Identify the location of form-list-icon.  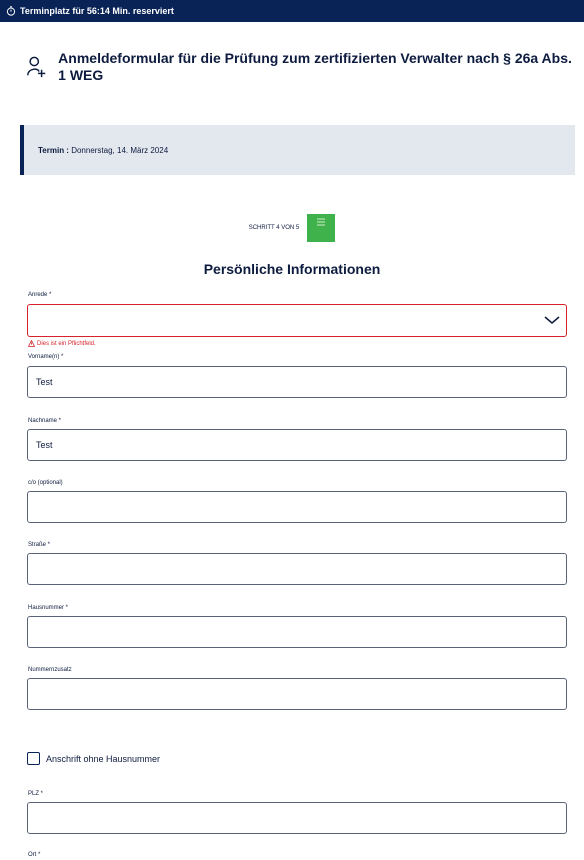
(321, 222).